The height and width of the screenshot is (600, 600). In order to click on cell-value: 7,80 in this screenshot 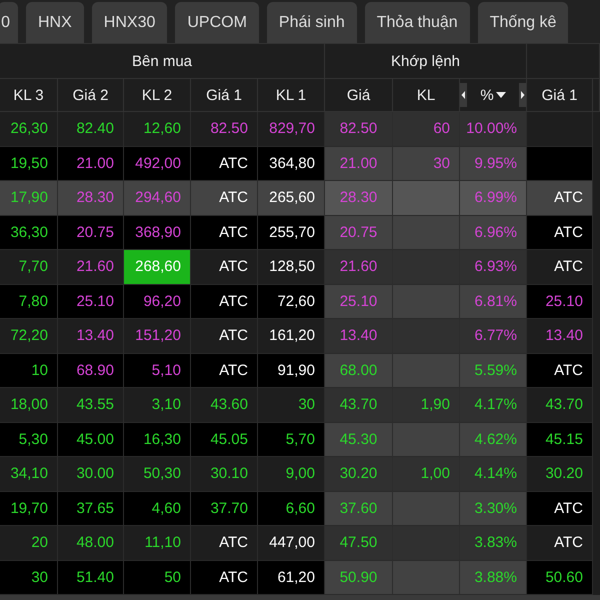, I will do `click(33, 301)`.